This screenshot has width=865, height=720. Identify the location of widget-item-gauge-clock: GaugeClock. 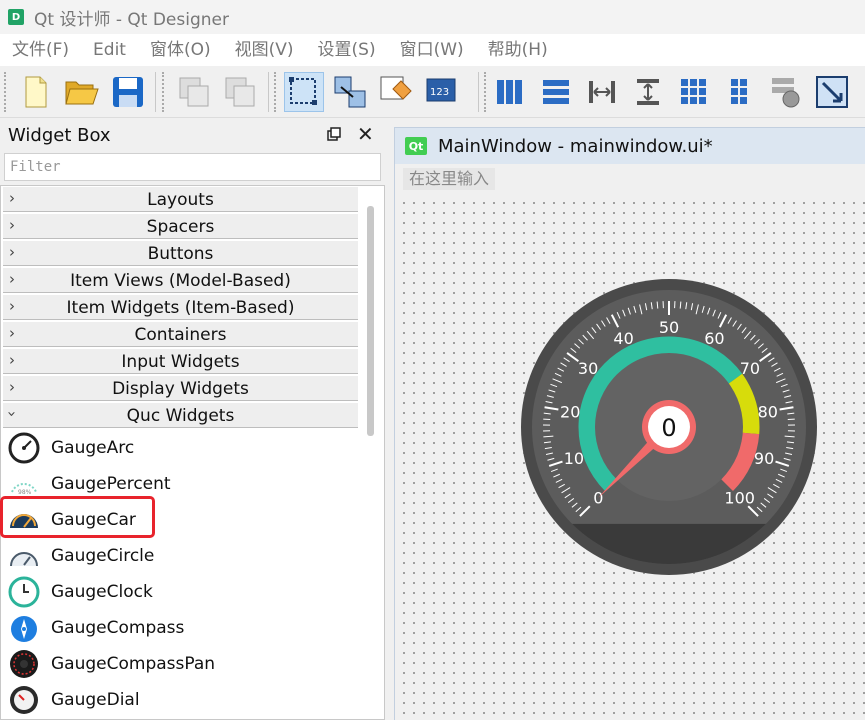
(180, 592).